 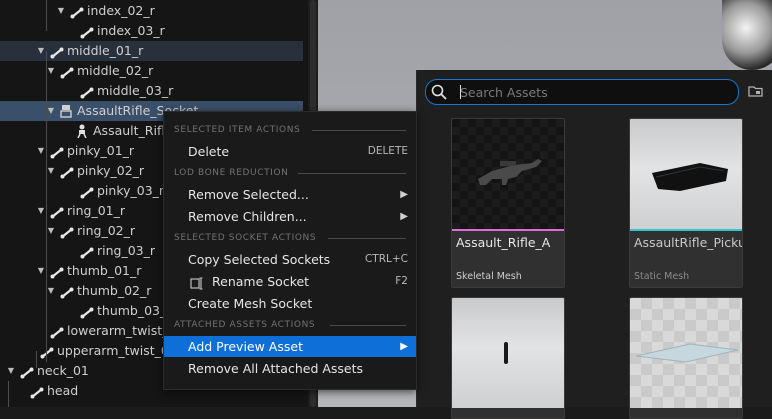 I want to click on rifle-preview, so click(x=510, y=172).